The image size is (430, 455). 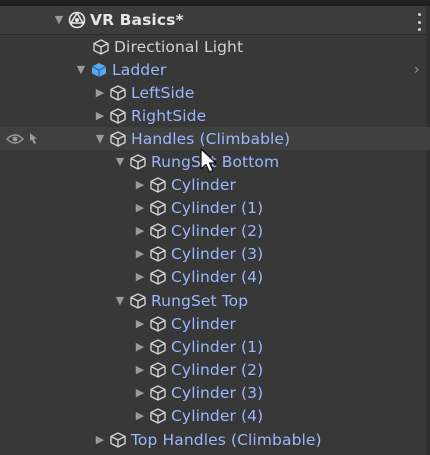 What do you see at coordinates (77, 19) in the screenshot?
I see `unity-logo-icon` at bounding box center [77, 19].